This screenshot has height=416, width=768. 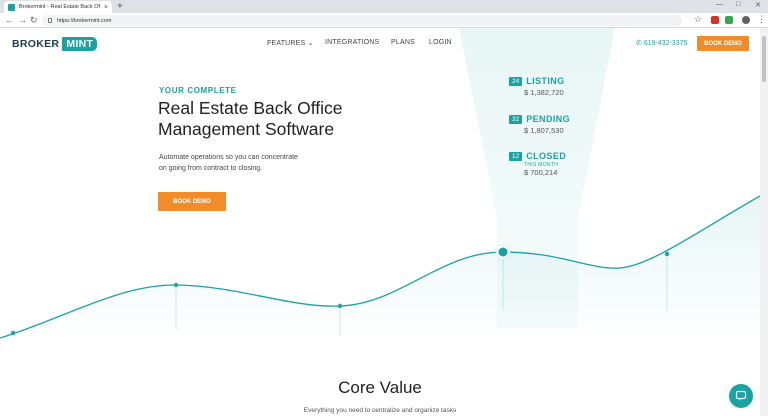 What do you see at coordinates (403, 42) in the screenshot?
I see `nav-plans: PLANS` at bounding box center [403, 42].